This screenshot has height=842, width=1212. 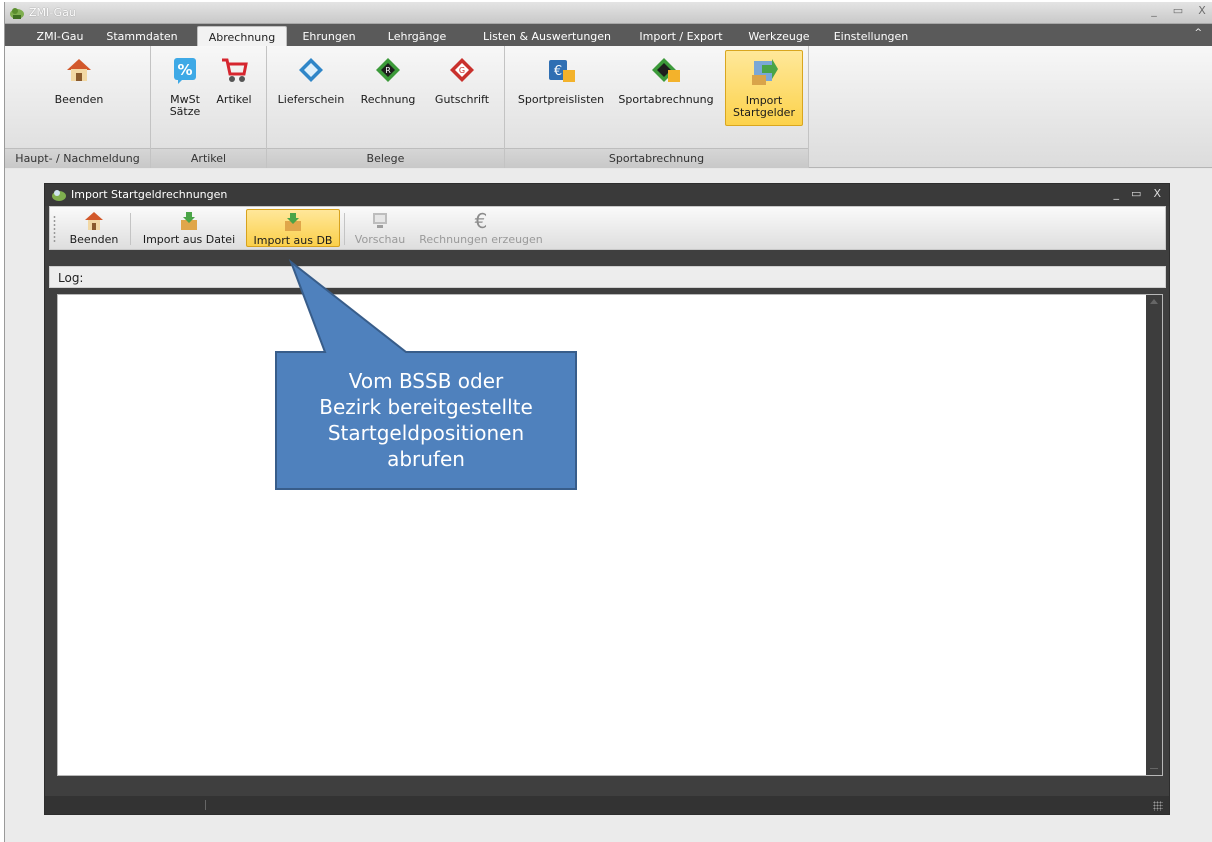 I want to click on group-caption-haupt-nachmeldung: Haupt- / Nachmeldung, so click(x=77, y=158).